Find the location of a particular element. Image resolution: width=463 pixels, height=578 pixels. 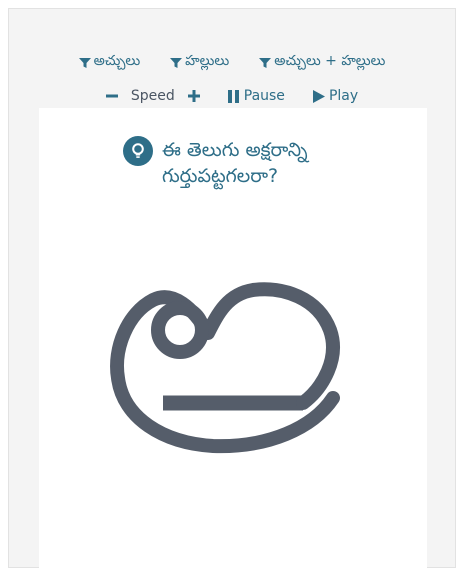

speed-increase-button is located at coordinates (193, 96).